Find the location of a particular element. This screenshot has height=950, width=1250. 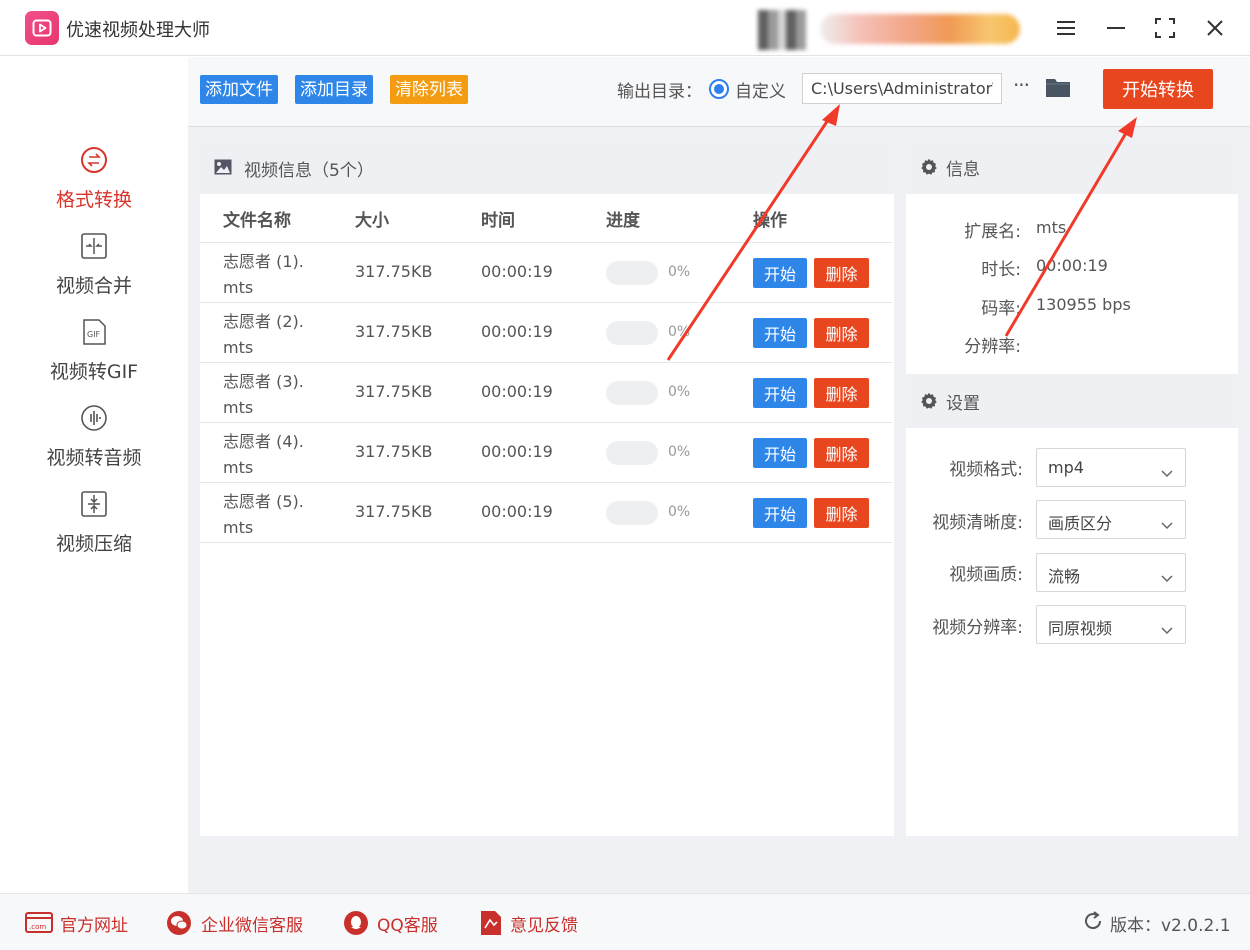

app-logo-icon is located at coordinates (42, 28).